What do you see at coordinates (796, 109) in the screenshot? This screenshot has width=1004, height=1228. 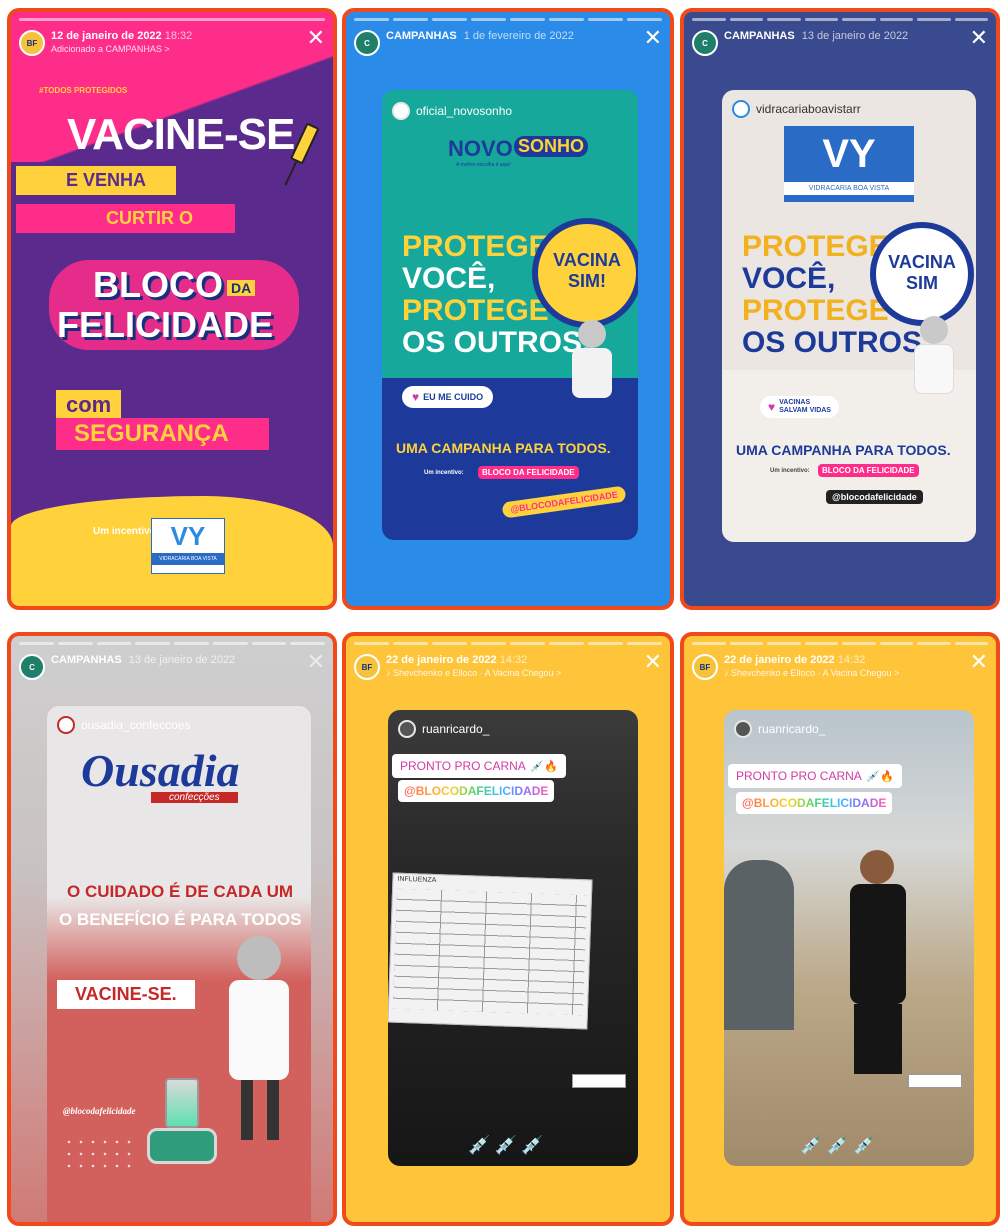 I see `card-user: vidracariaboavistarr` at bounding box center [796, 109].